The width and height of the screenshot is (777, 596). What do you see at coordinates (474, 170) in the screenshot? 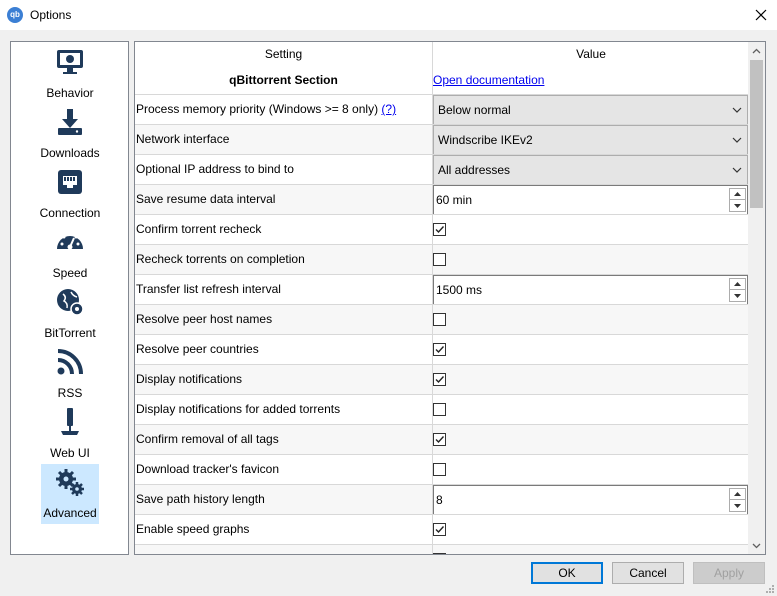
I see `combo-value: All addresses` at bounding box center [474, 170].